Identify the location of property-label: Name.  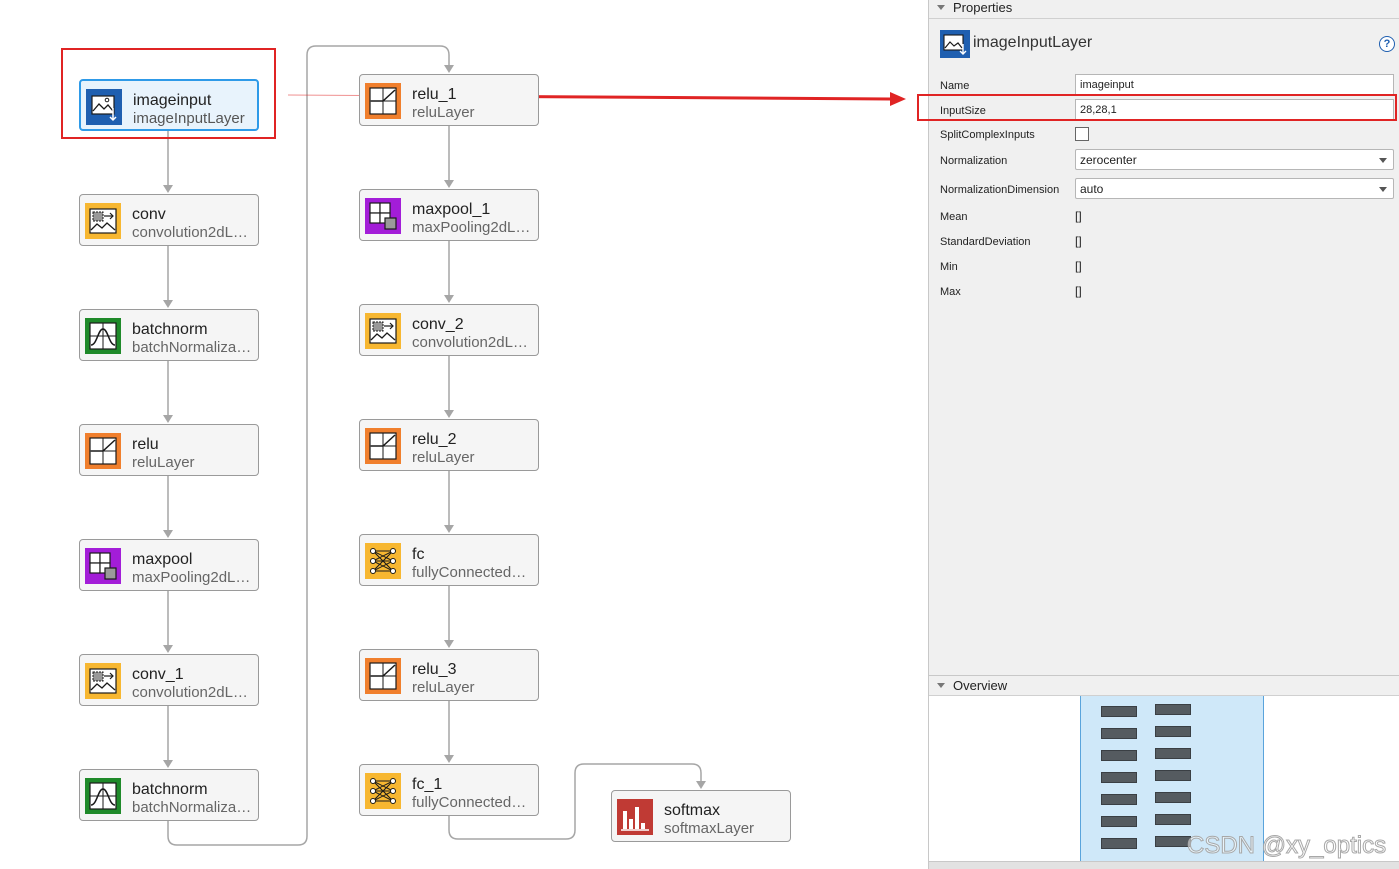
(955, 86).